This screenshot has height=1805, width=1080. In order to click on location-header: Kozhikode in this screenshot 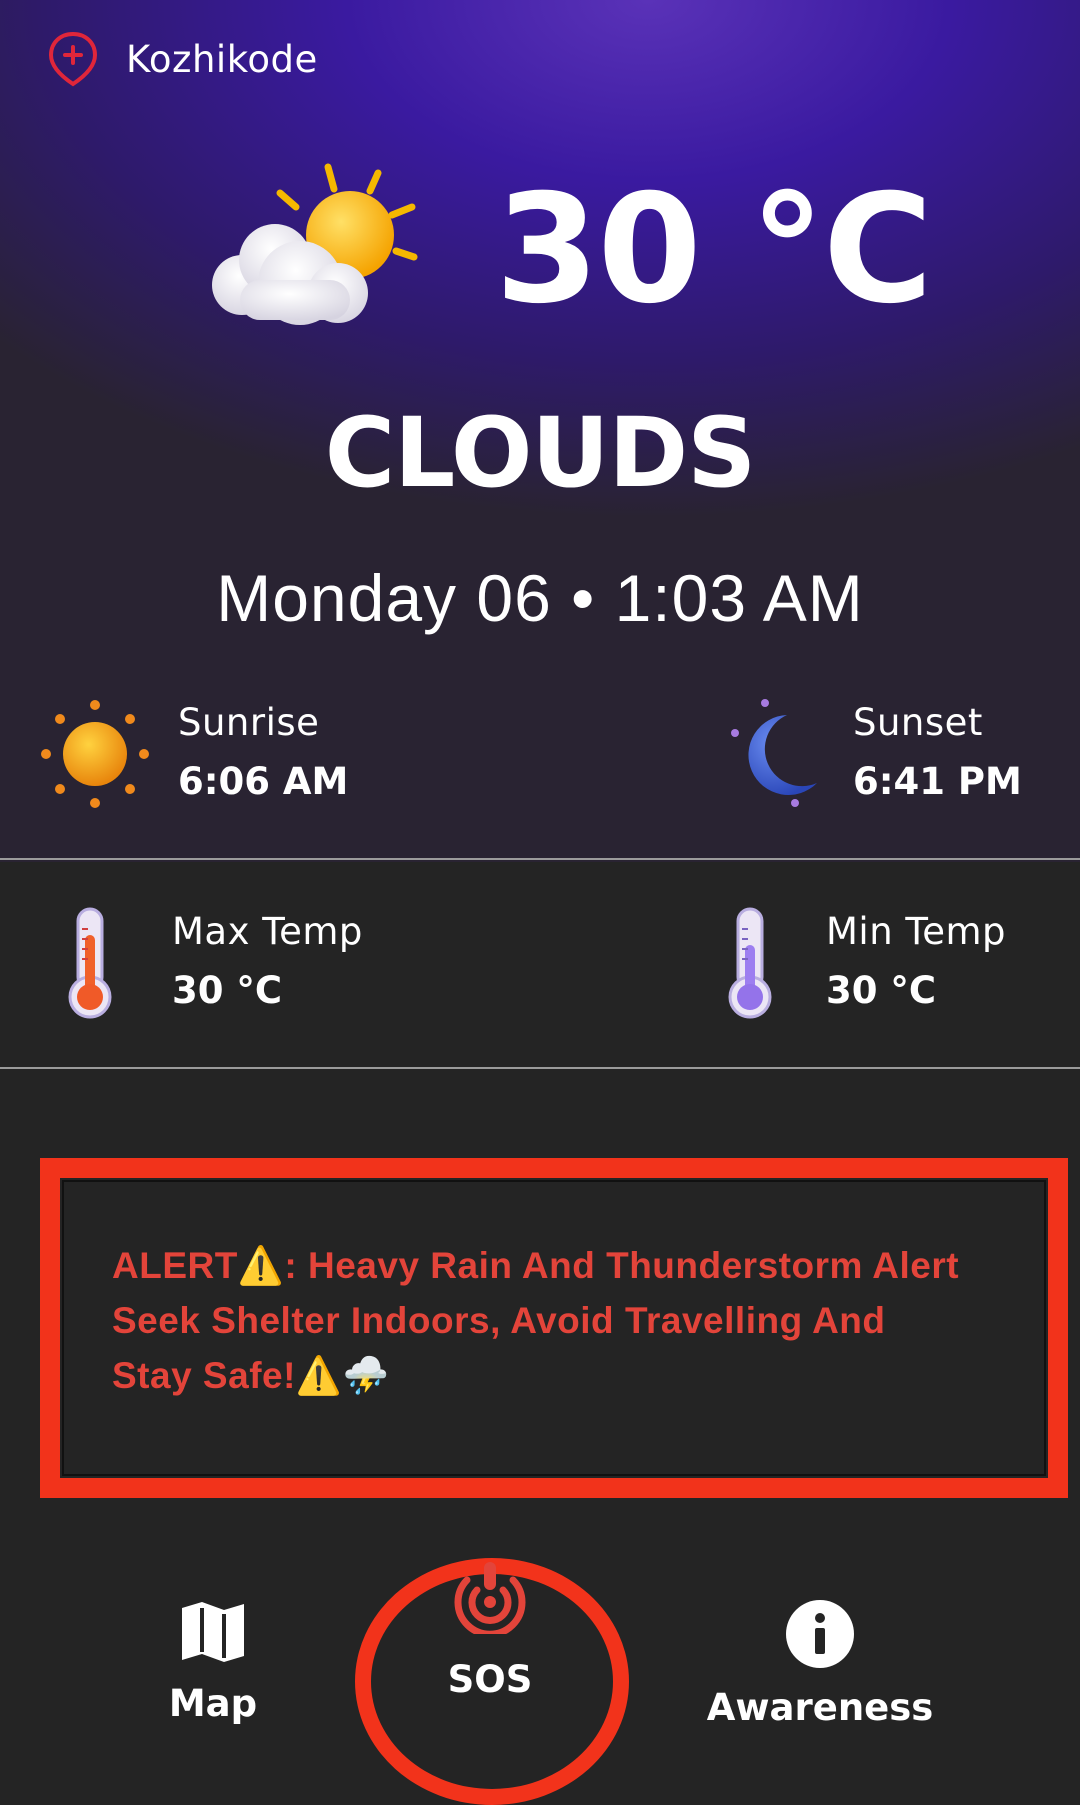, I will do `click(182, 59)`.